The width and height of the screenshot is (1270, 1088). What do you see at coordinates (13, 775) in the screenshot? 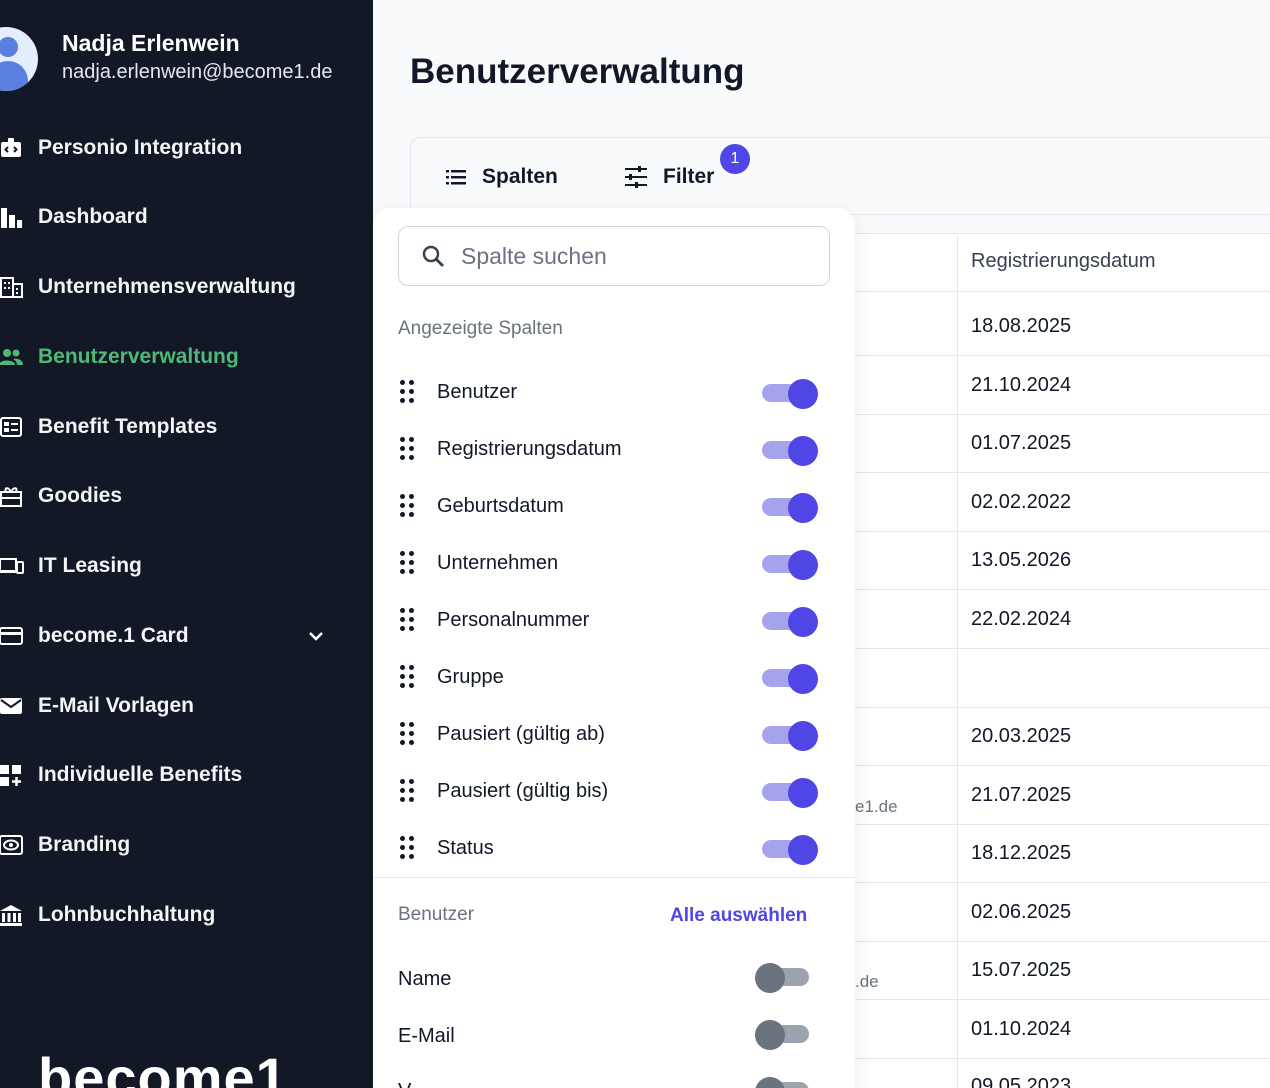
I see `widgets-add-icon` at bounding box center [13, 775].